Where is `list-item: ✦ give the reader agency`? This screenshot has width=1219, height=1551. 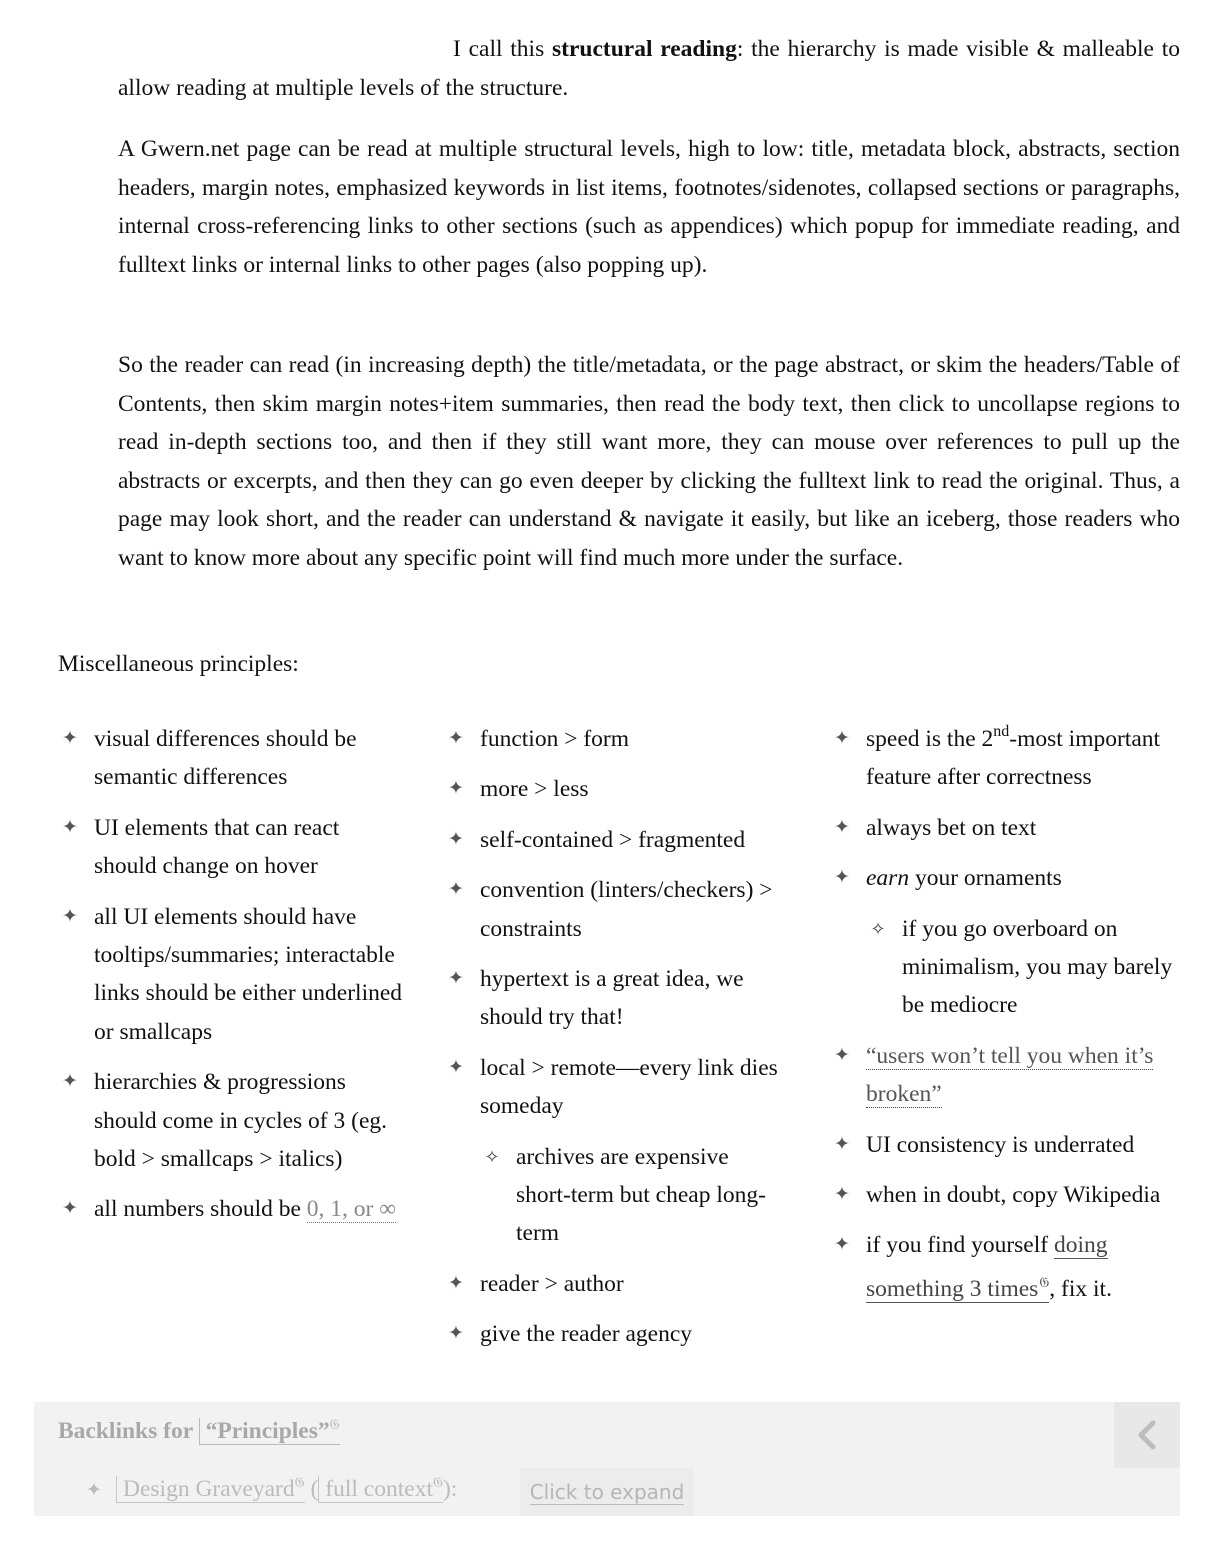 list-item: ✦ give the reader agency is located at coordinates (616, 1334).